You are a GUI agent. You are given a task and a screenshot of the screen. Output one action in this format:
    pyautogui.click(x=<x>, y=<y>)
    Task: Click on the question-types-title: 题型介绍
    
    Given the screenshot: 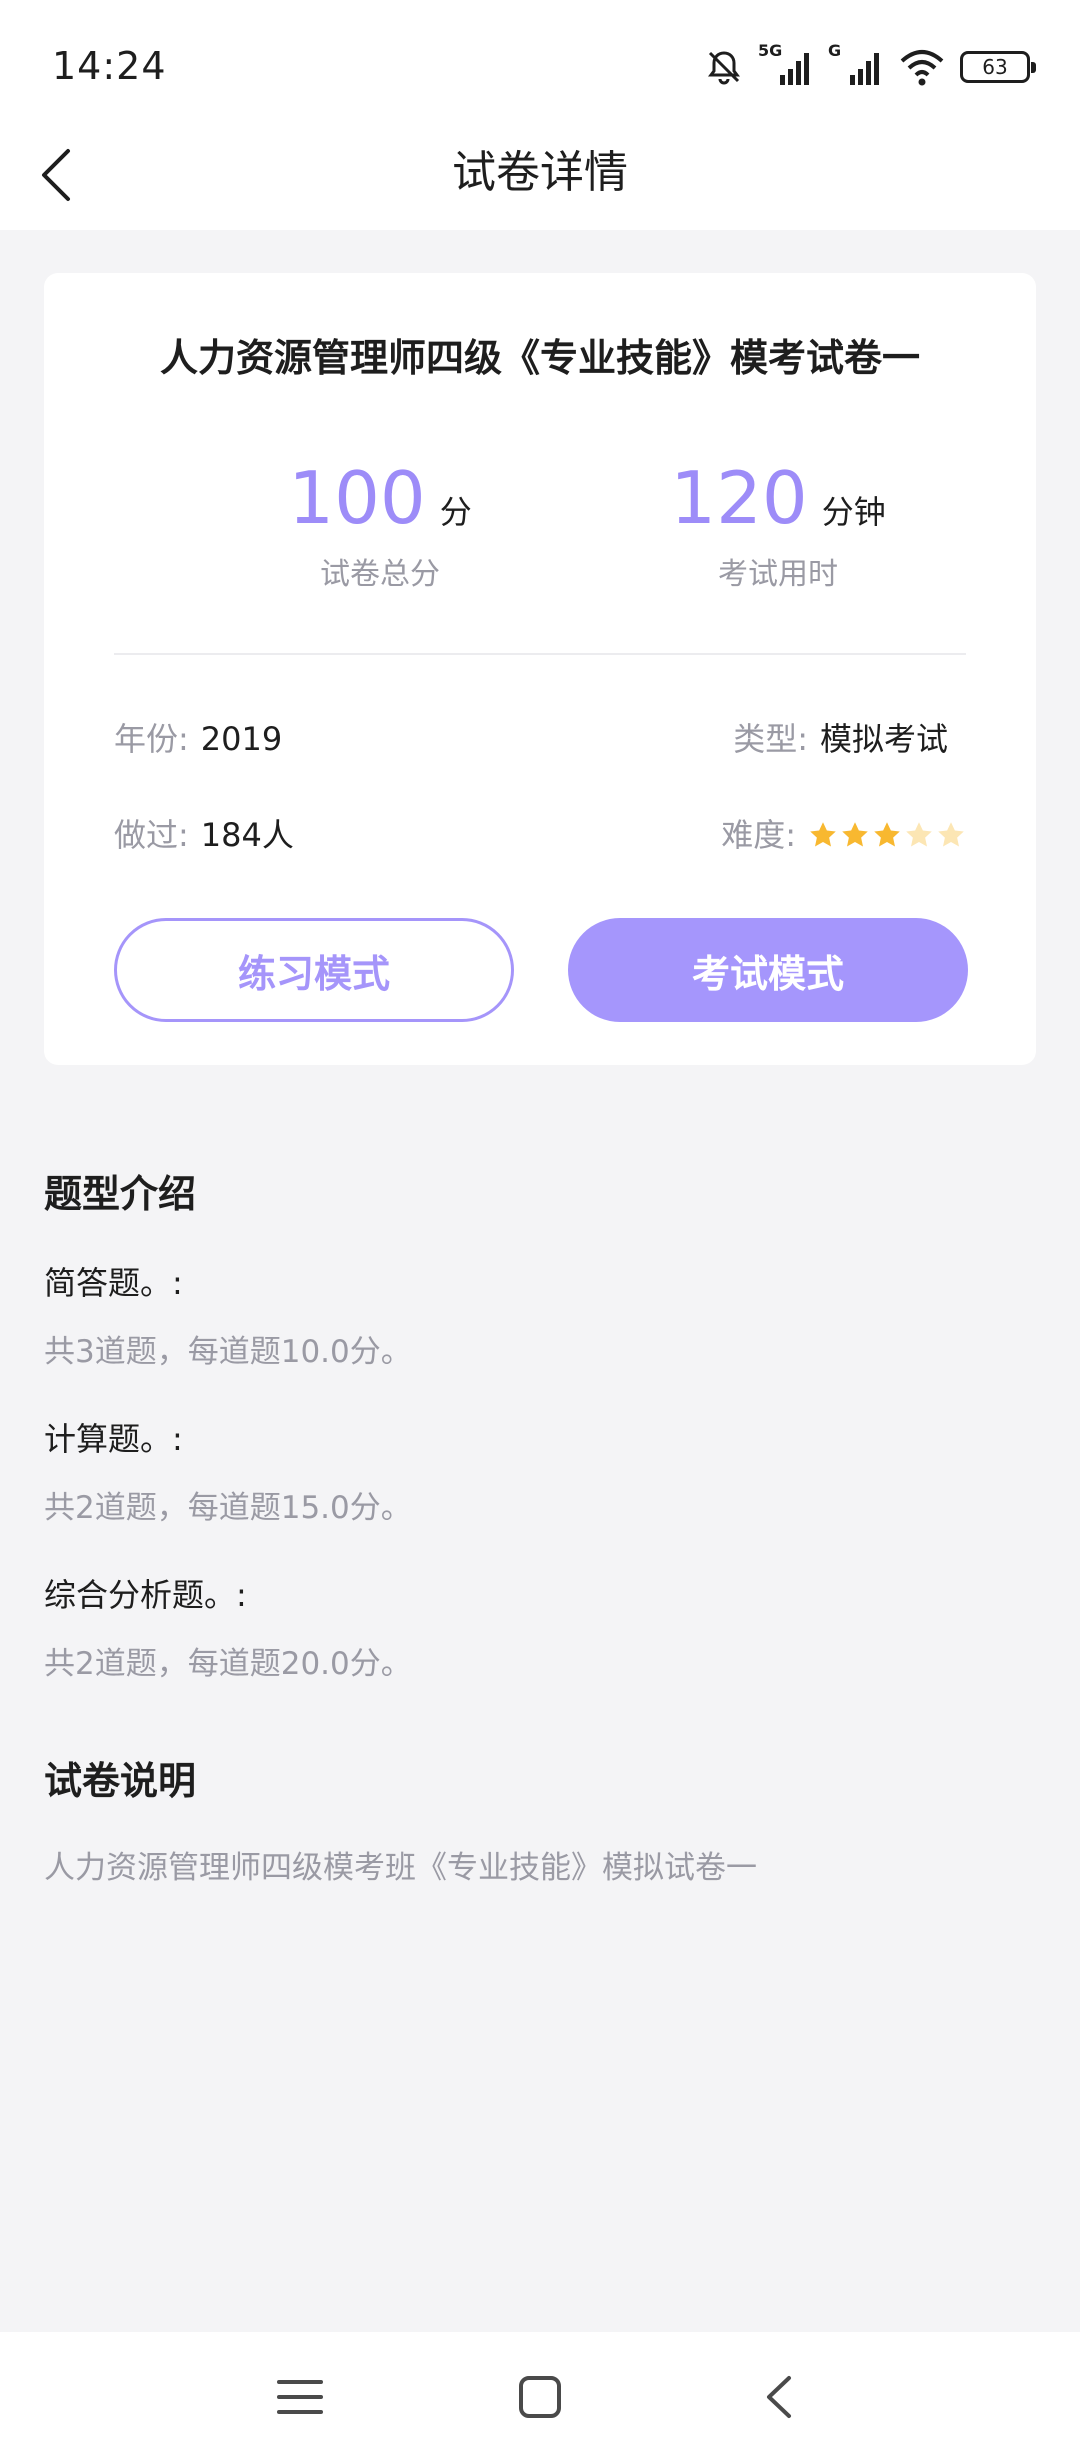 What is the action you would take?
    pyautogui.click(x=120, y=1194)
    